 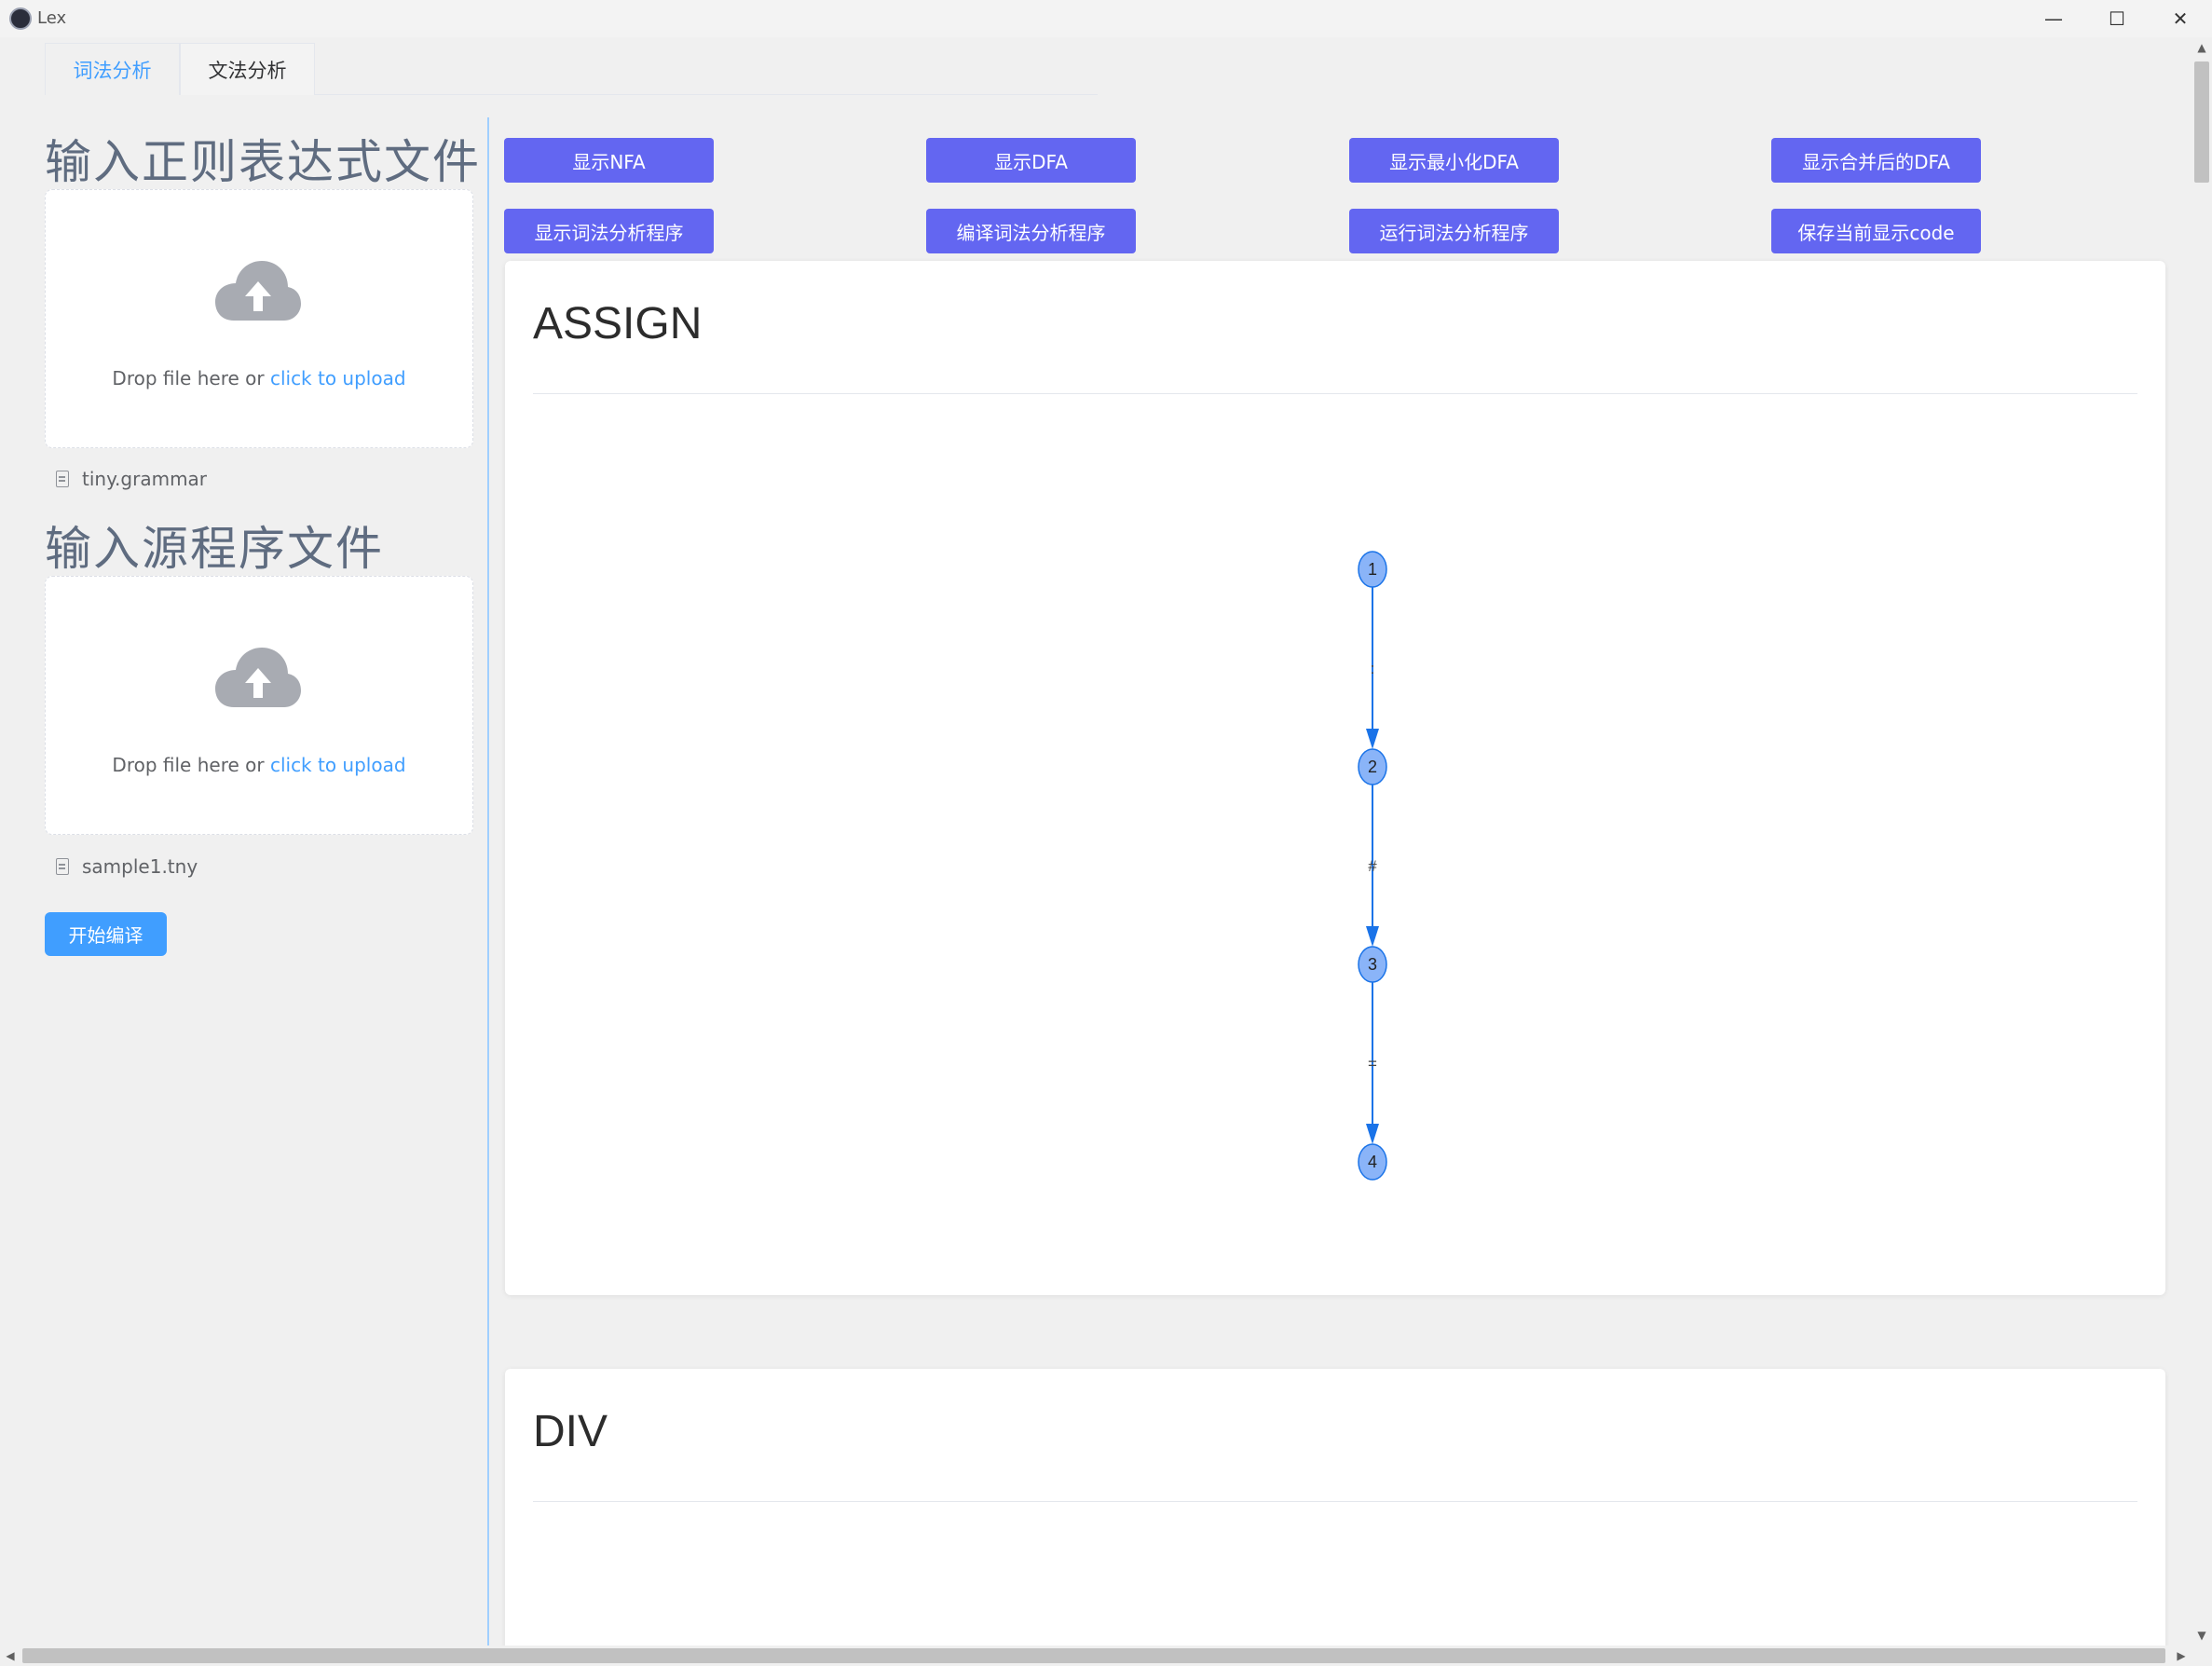 What do you see at coordinates (1372, 1063) in the screenshot?
I see `transition-label: =` at bounding box center [1372, 1063].